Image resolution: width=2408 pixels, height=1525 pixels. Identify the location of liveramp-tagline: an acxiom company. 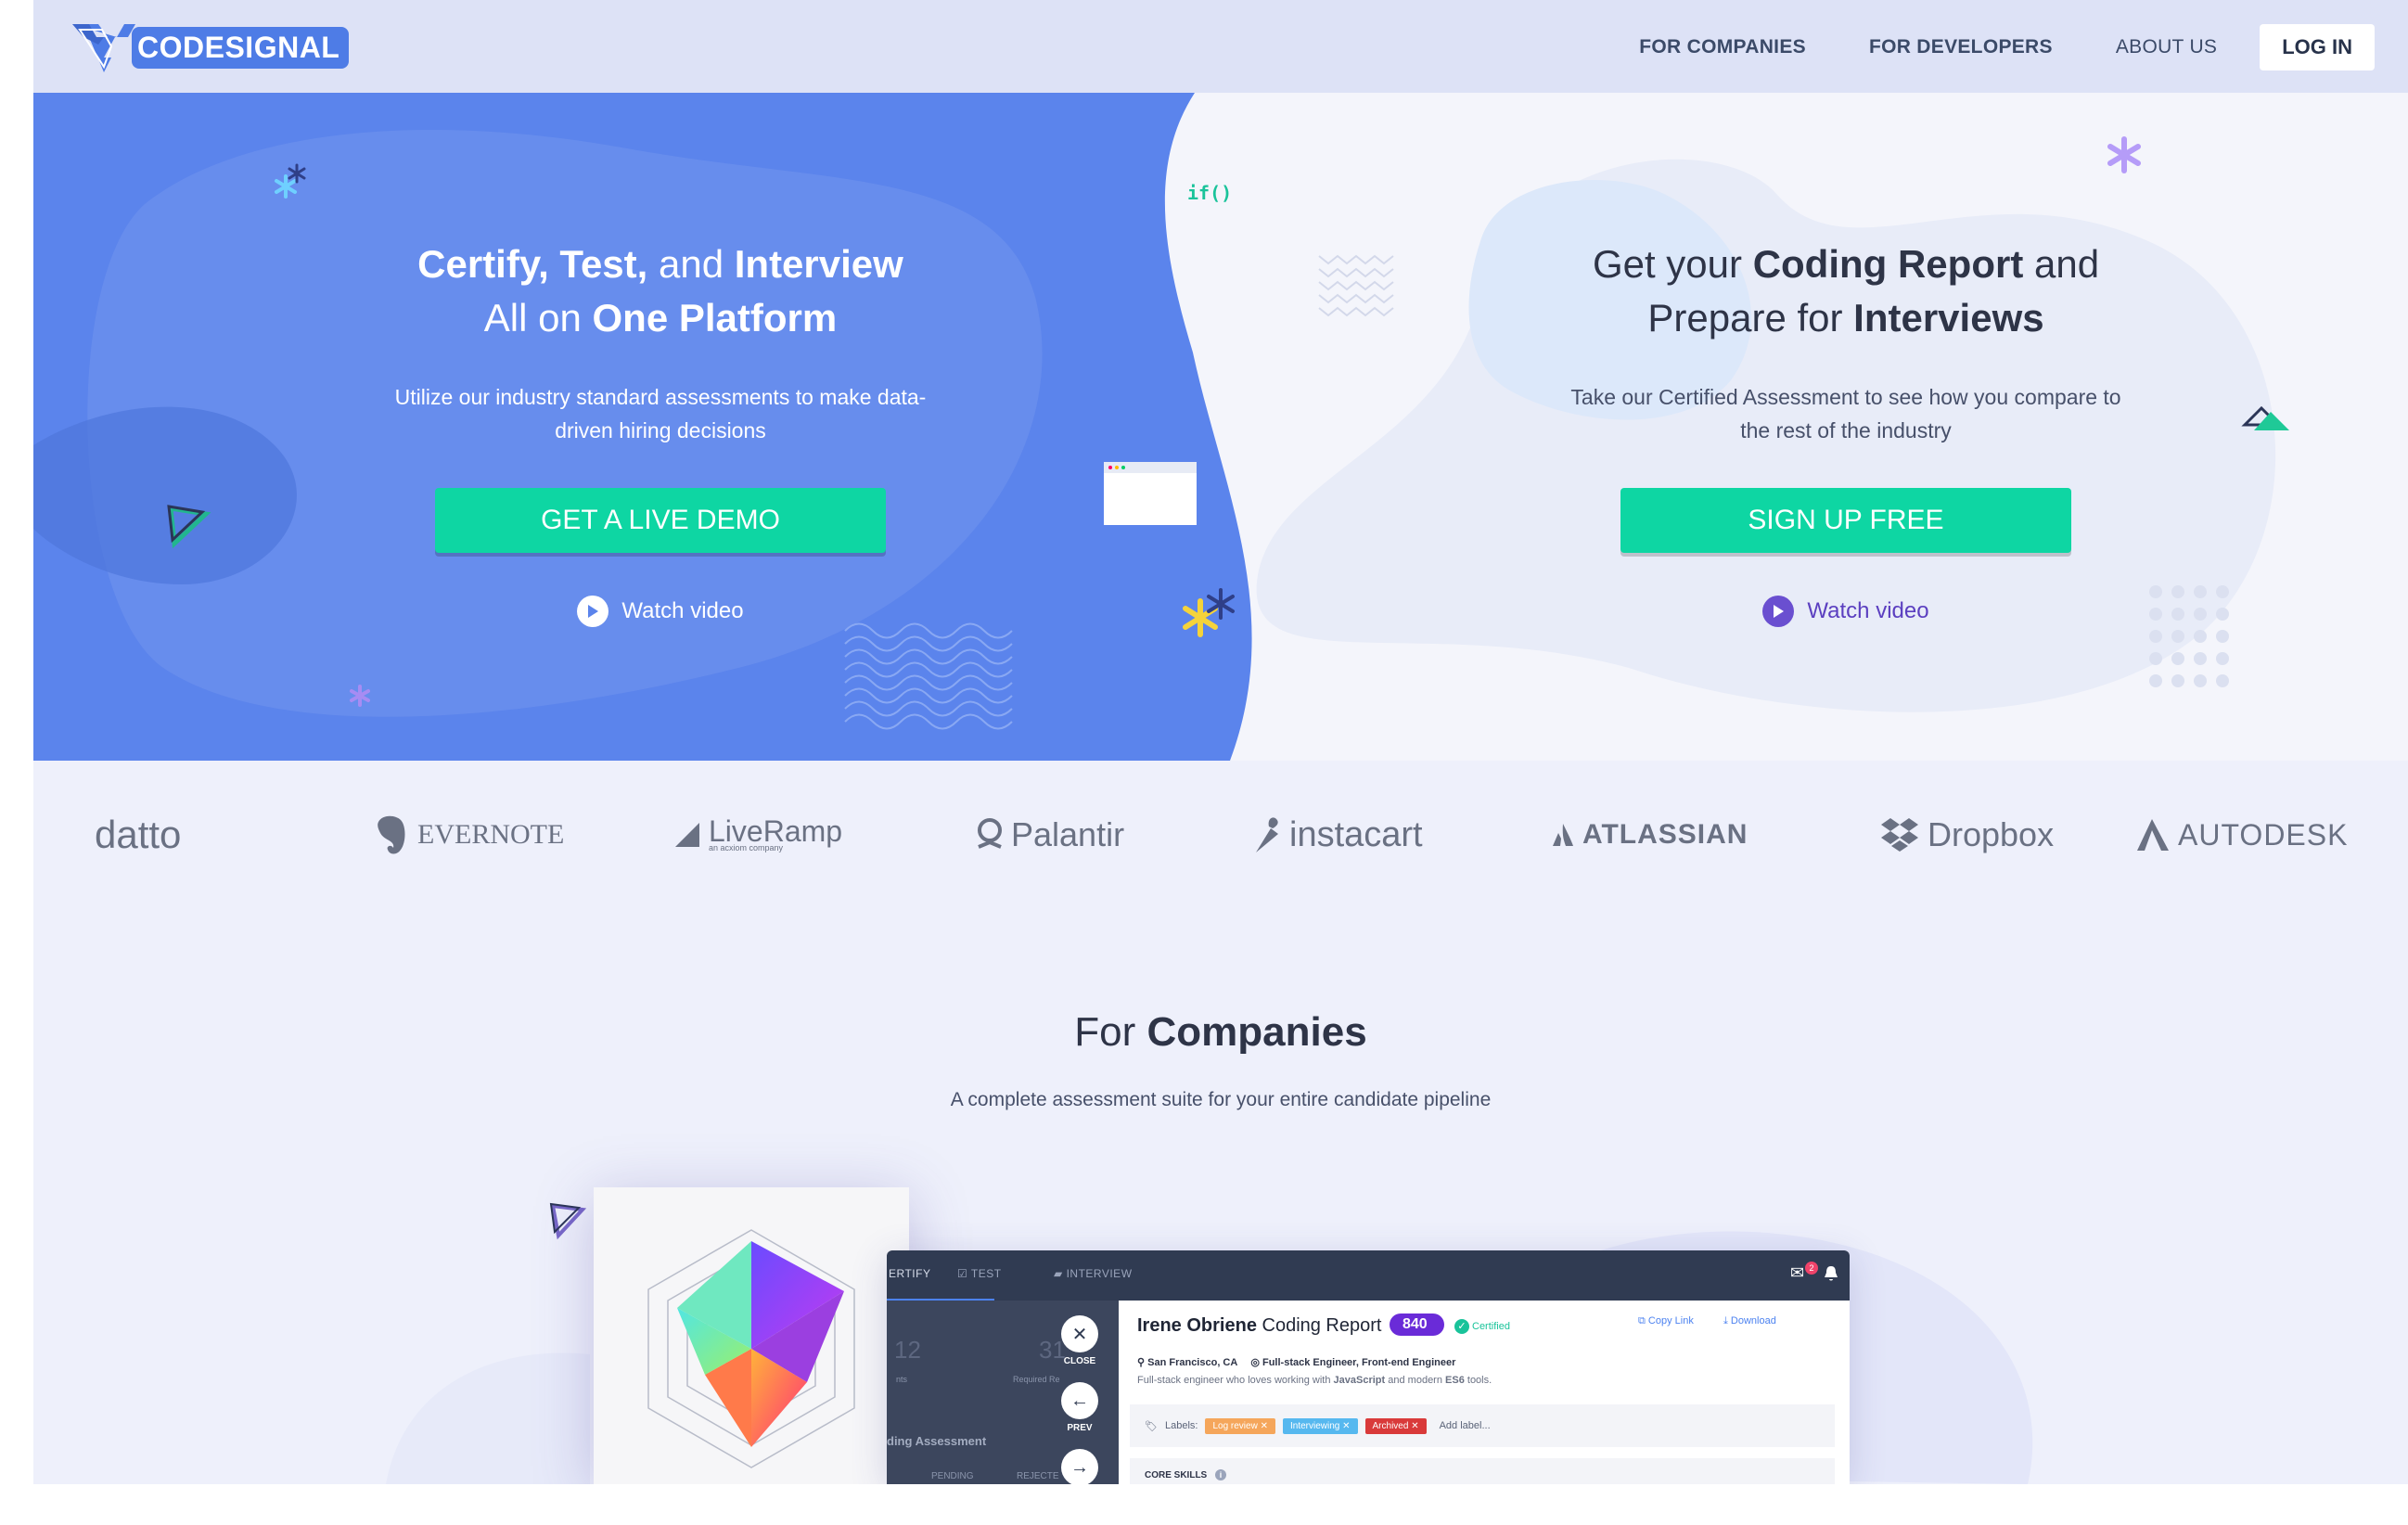
(746, 848).